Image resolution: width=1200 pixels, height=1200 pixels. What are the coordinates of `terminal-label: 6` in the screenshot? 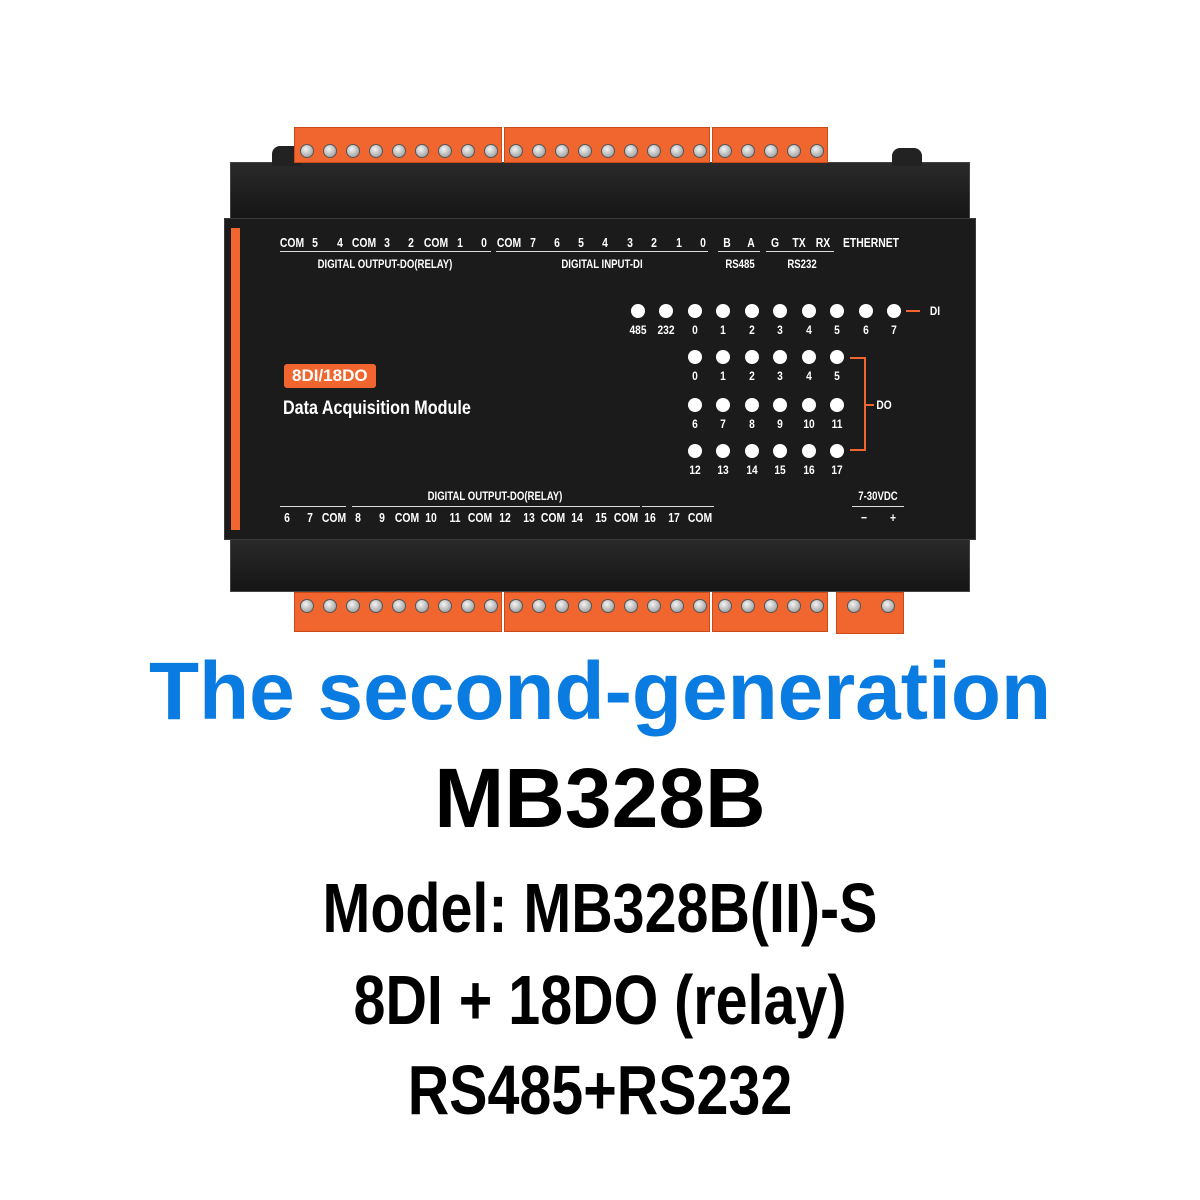 It's located at (287, 517).